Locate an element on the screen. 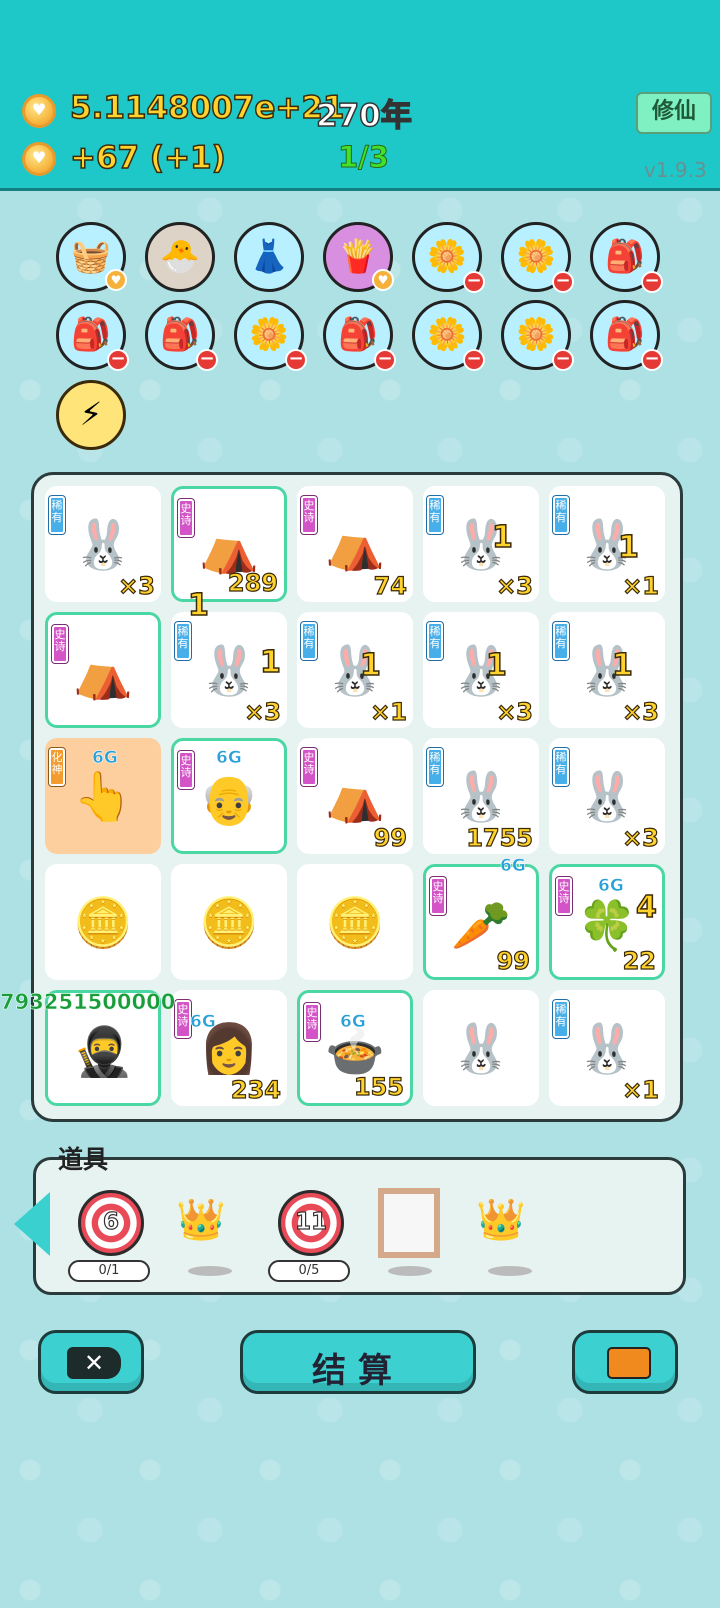 The height and width of the screenshot is (1608, 720). briefcase-icon is located at coordinates (629, 1363).